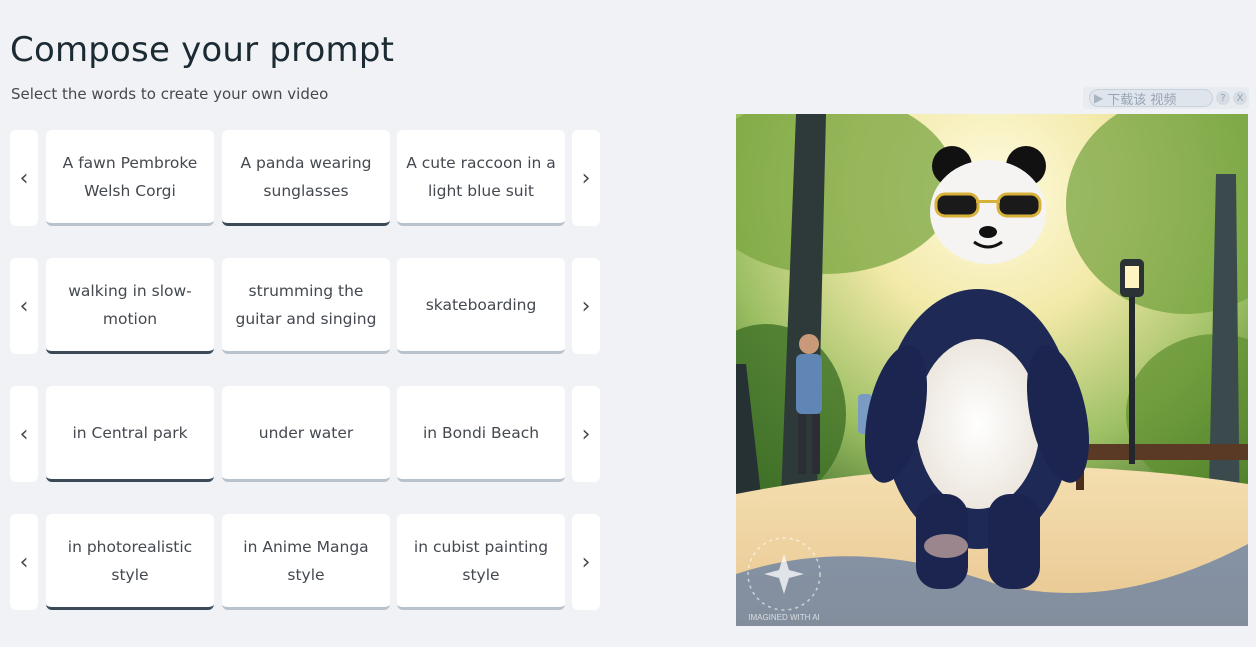  What do you see at coordinates (1223, 98) in the screenshot?
I see `help-icon: ?` at bounding box center [1223, 98].